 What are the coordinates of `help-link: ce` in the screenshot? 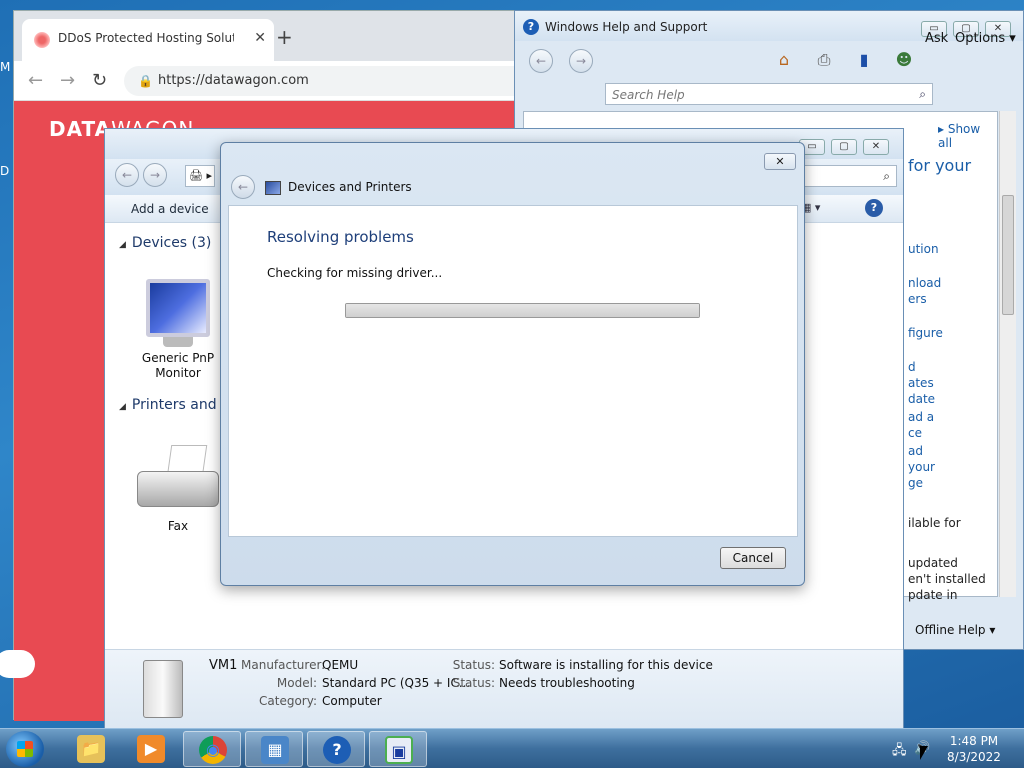 It's located at (915, 433).